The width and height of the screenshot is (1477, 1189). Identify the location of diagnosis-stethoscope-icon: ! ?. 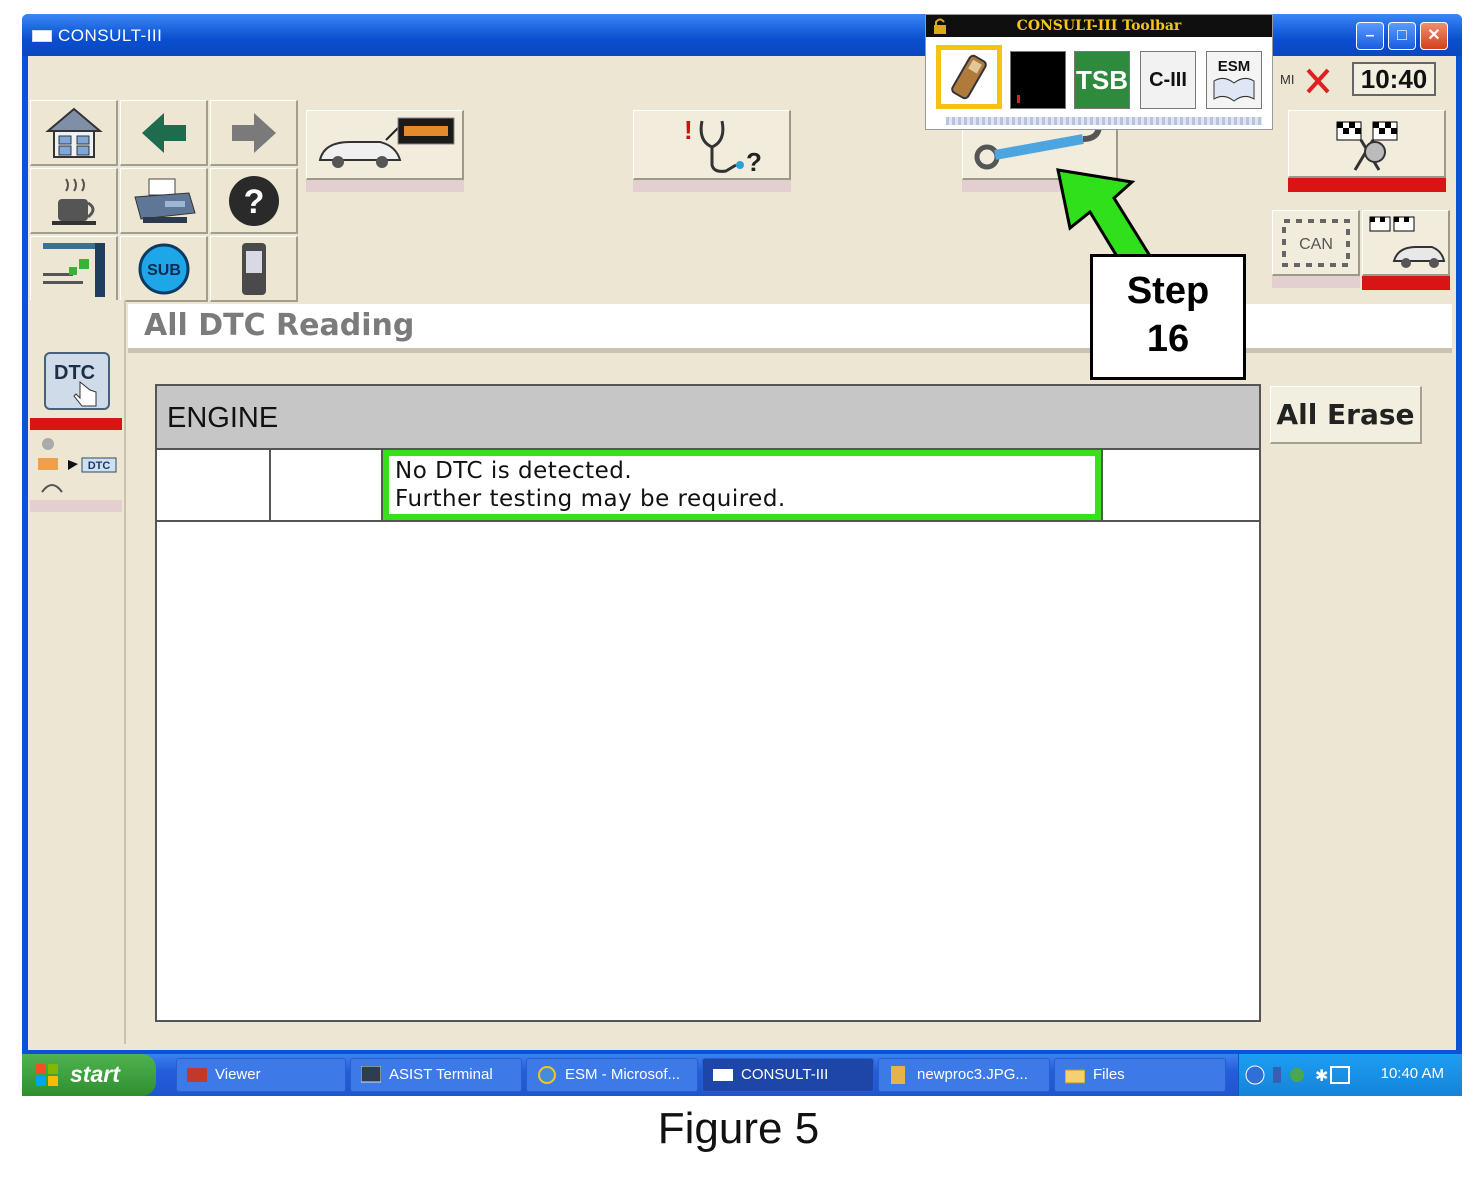
(723, 146).